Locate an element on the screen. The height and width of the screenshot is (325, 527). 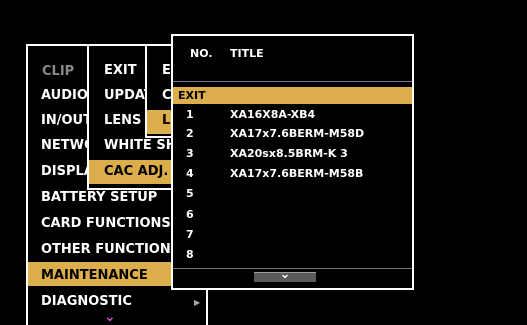
menu-item-diagnostic: DIAGNOSTIC is located at coordinates (86, 302).